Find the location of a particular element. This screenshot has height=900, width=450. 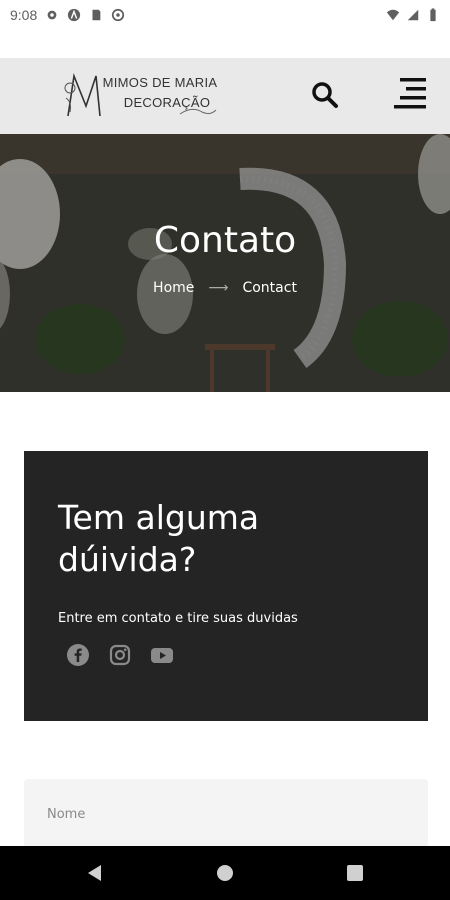

card-title-line-2: dúivida? is located at coordinates (127, 559).